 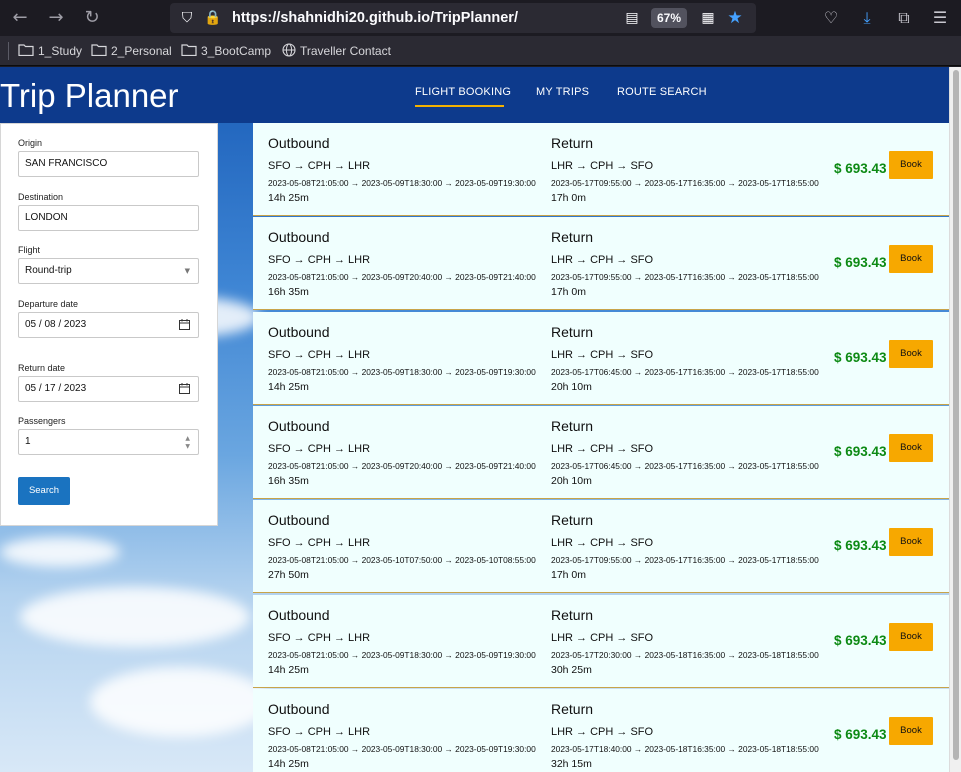 I want to click on stepper-arrows-icon: ▲ ▼, so click(x=187, y=443).